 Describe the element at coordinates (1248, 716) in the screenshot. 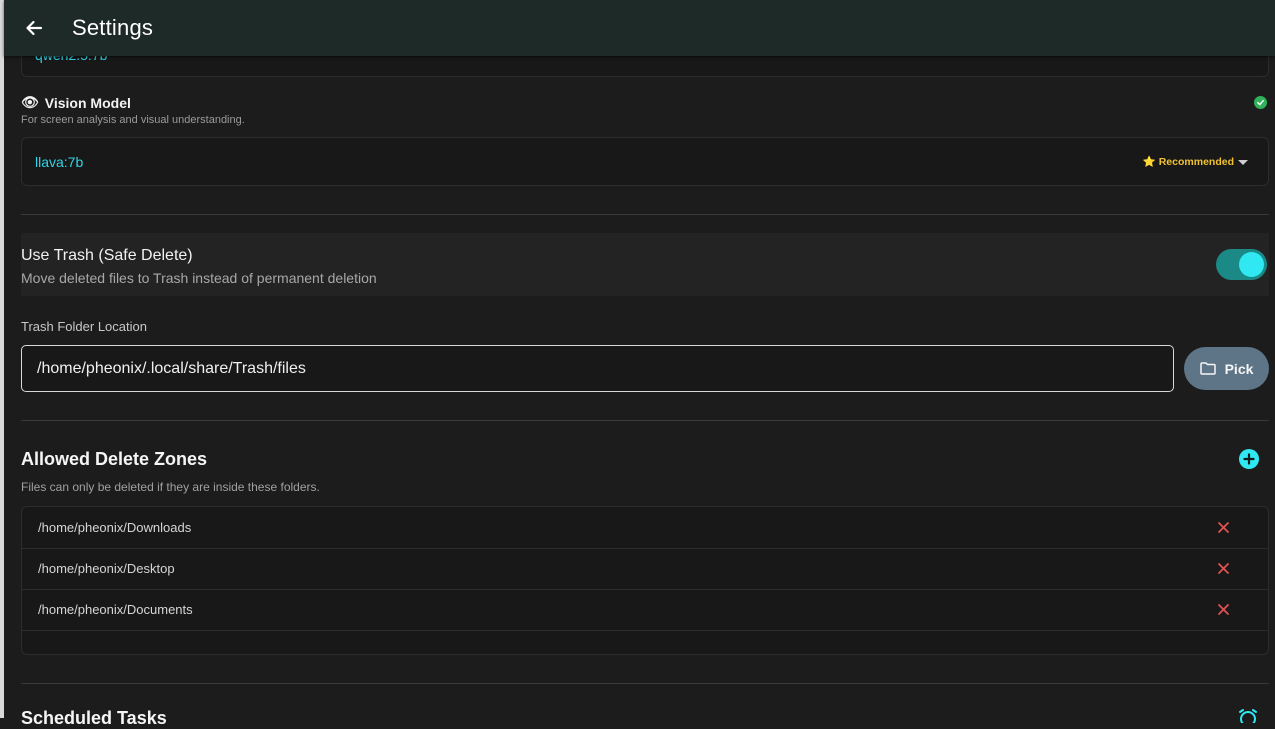

I see `alarm-icon` at that location.